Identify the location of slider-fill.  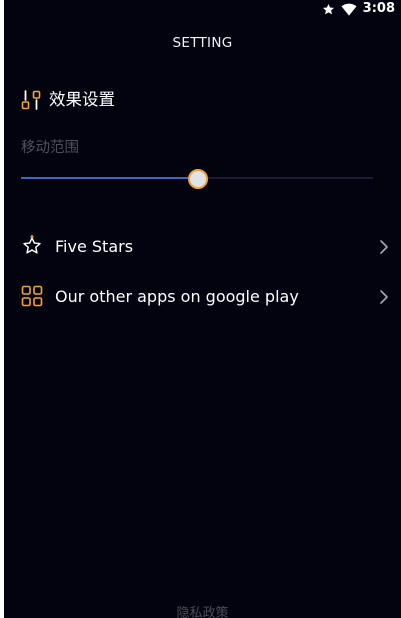
(109, 178).